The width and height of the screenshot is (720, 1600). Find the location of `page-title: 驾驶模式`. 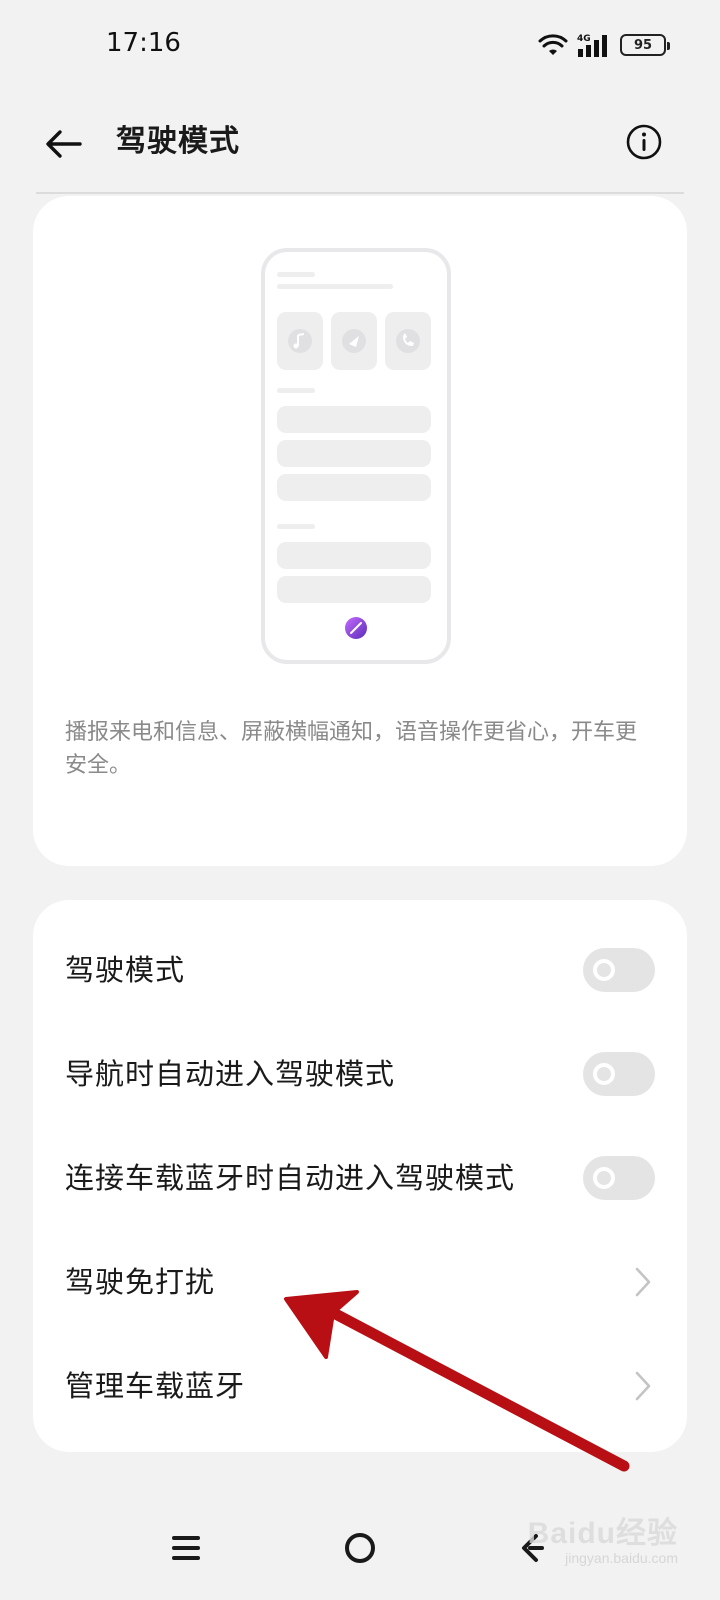

page-title: 驾驶模式 is located at coordinates (178, 141).